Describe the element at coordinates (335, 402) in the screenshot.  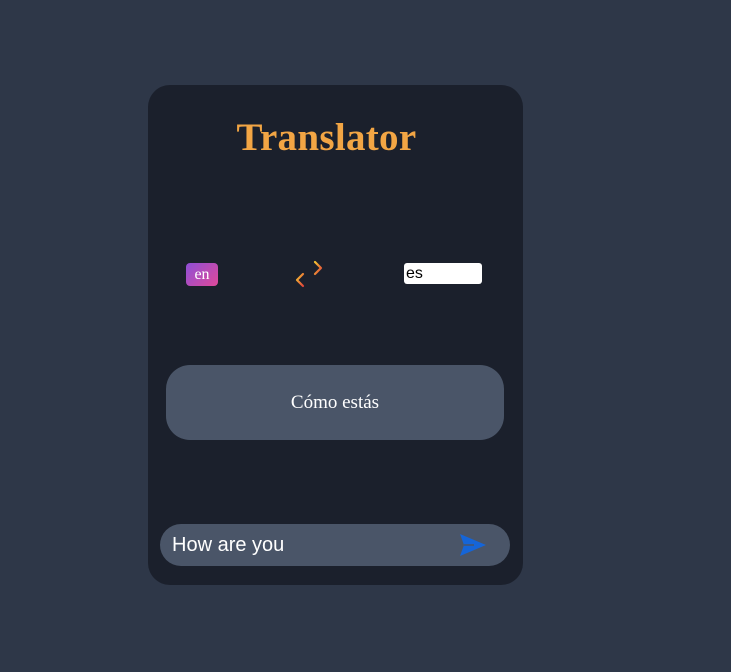
I see `translation-output: Cómo estás` at that location.